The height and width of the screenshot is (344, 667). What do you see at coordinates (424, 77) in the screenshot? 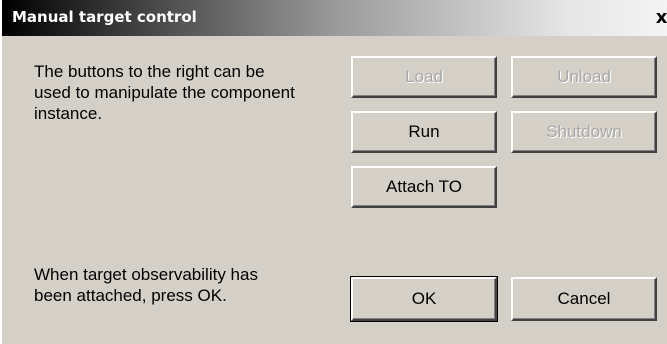
I see `load-button: Load` at bounding box center [424, 77].